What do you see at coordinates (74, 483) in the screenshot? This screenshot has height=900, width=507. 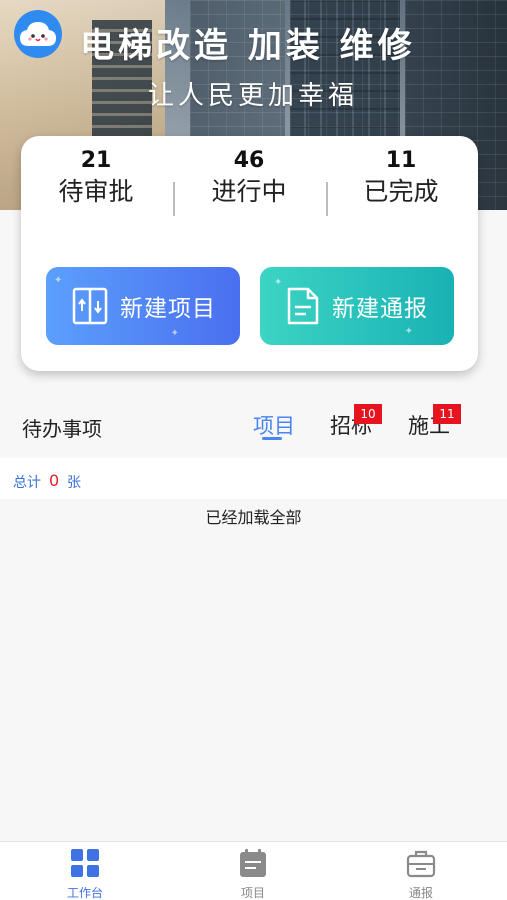 I see `total-unit: 张` at bounding box center [74, 483].